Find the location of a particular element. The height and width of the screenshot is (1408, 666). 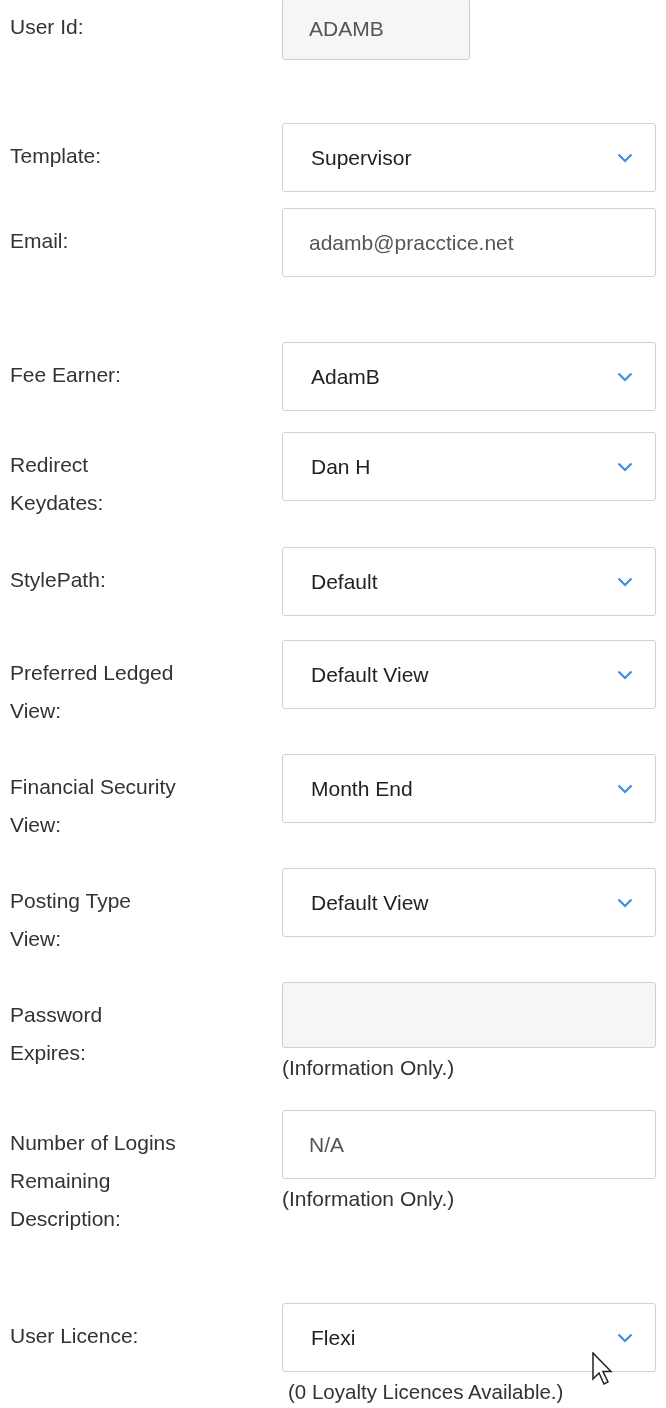

field-label: Password Expires: is located at coordinates (56, 1034).